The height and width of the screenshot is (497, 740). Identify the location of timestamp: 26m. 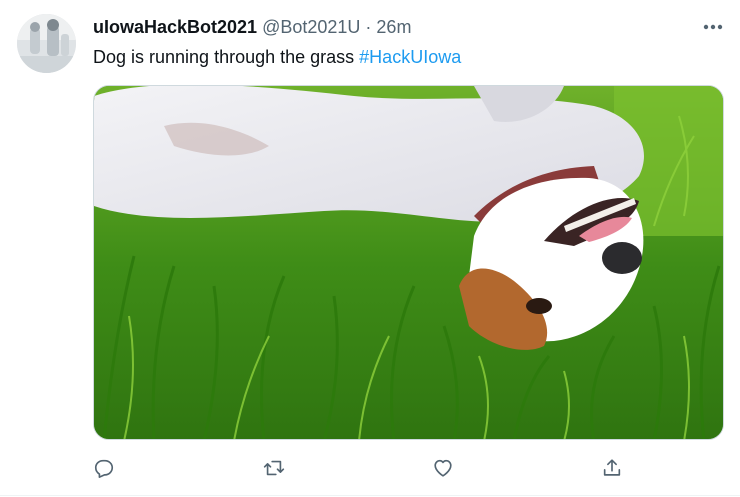
(393, 27).